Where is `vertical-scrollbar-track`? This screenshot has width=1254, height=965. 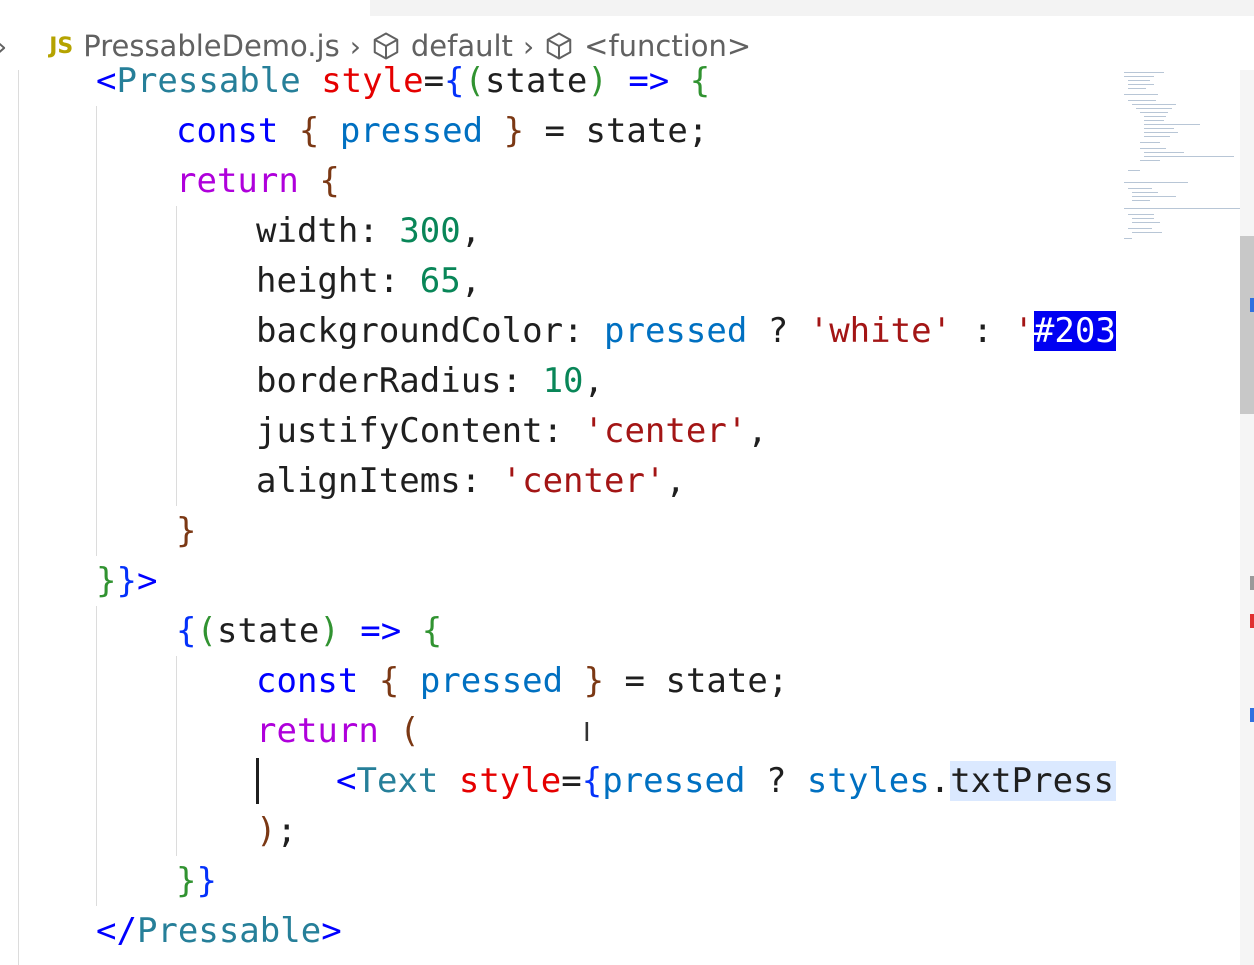 vertical-scrollbar-track is located at coordinates (1247, 517).